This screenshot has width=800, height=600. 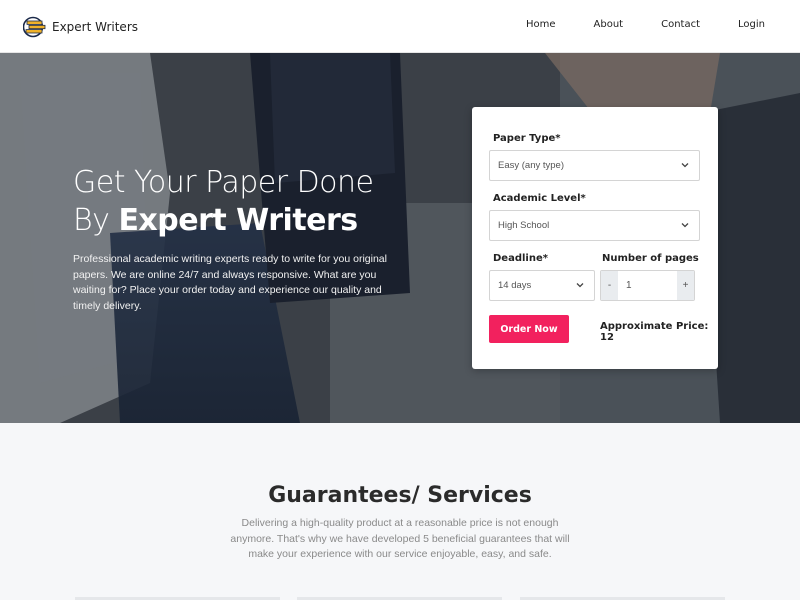 What do you see at coordinates (609, 24) in the screenshot?
I see `nav-about-link: About` at bounding box center [609, 24].